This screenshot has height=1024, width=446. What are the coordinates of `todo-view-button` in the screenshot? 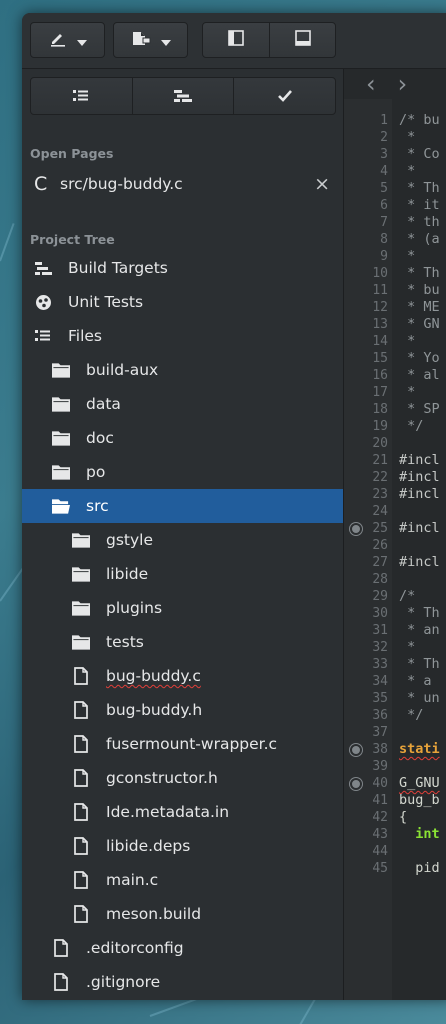 It's located at (284, 96).